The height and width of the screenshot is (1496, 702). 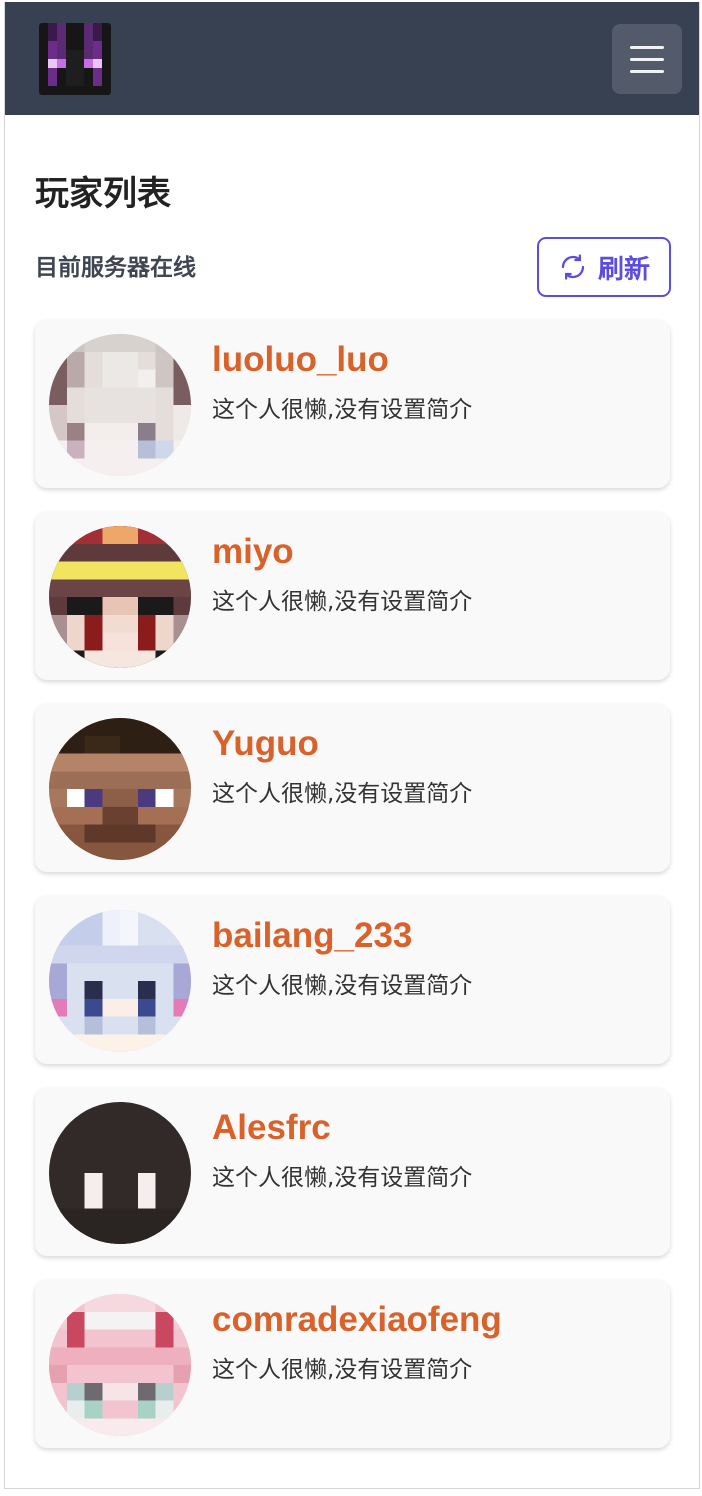 What do you see at coordinates (75, 59) in the screenshot?
I see `enderman-face-icon` at bounding box center [75, 59].